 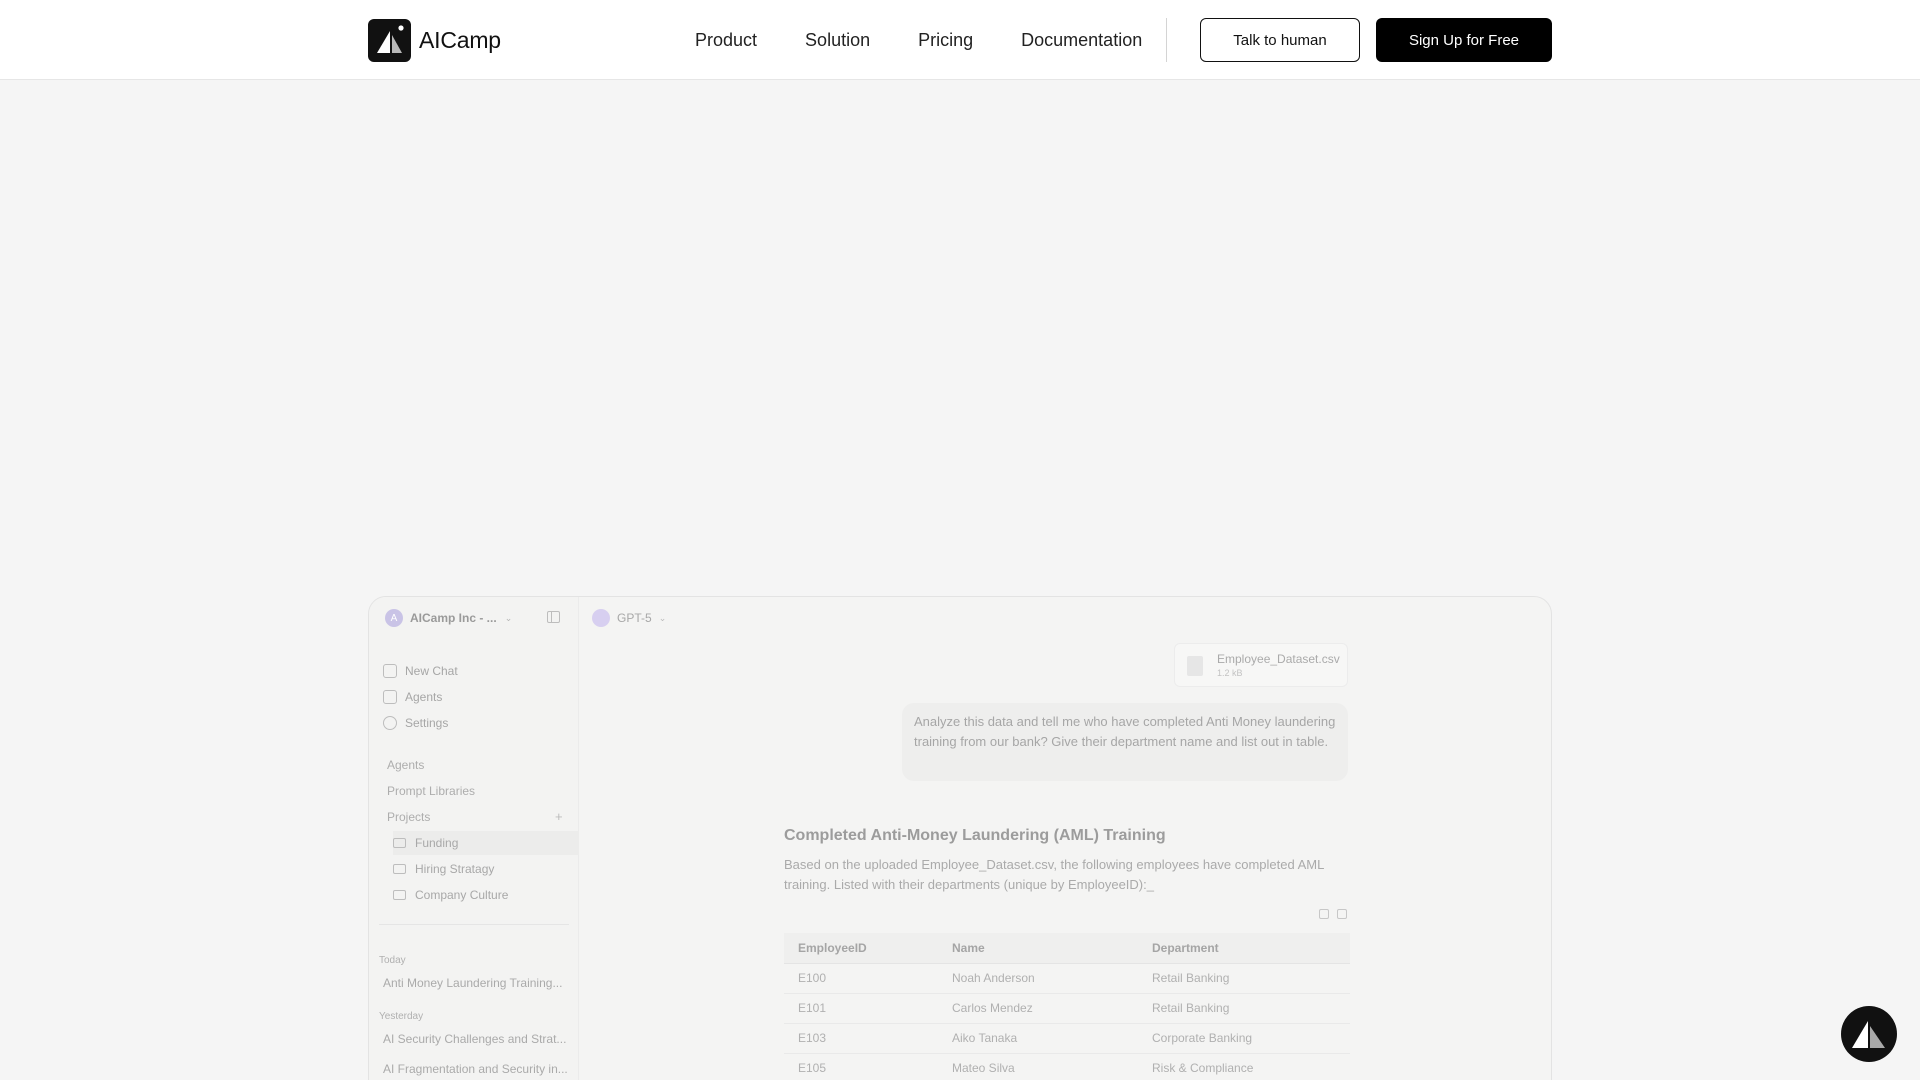 I want to click on project-funding: Funding, so click(x=486, y=843).